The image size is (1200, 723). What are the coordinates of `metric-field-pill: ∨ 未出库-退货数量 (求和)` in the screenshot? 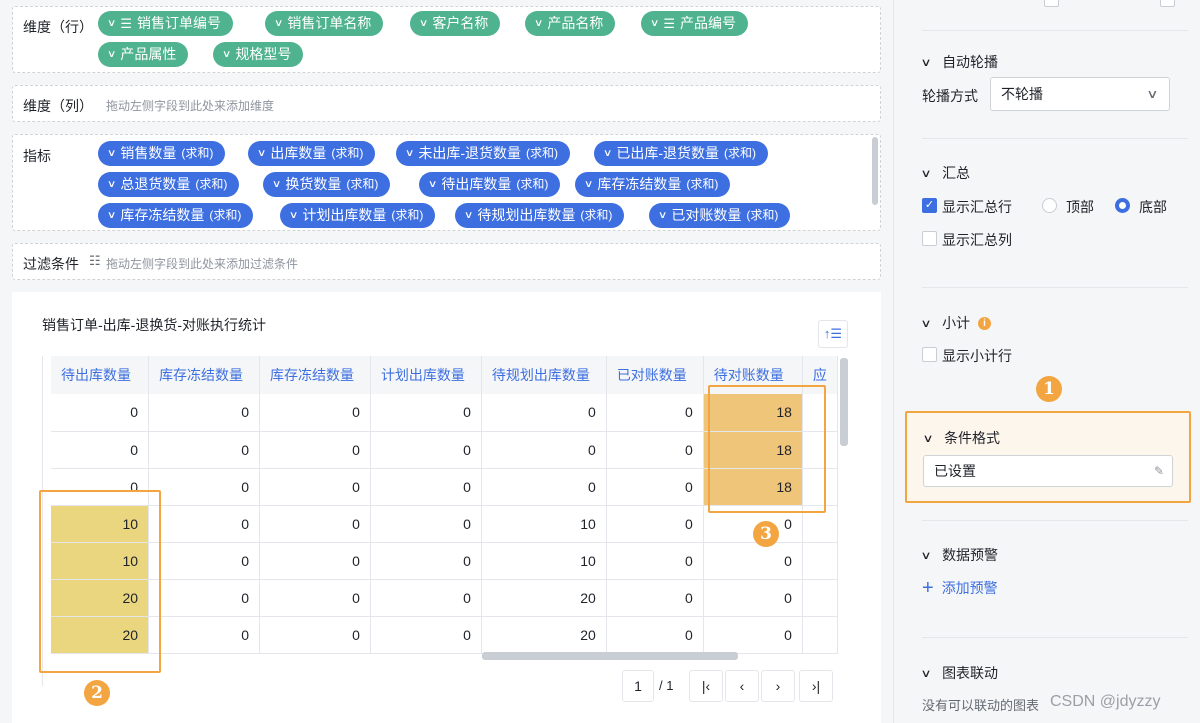 It's located at (483, 153).